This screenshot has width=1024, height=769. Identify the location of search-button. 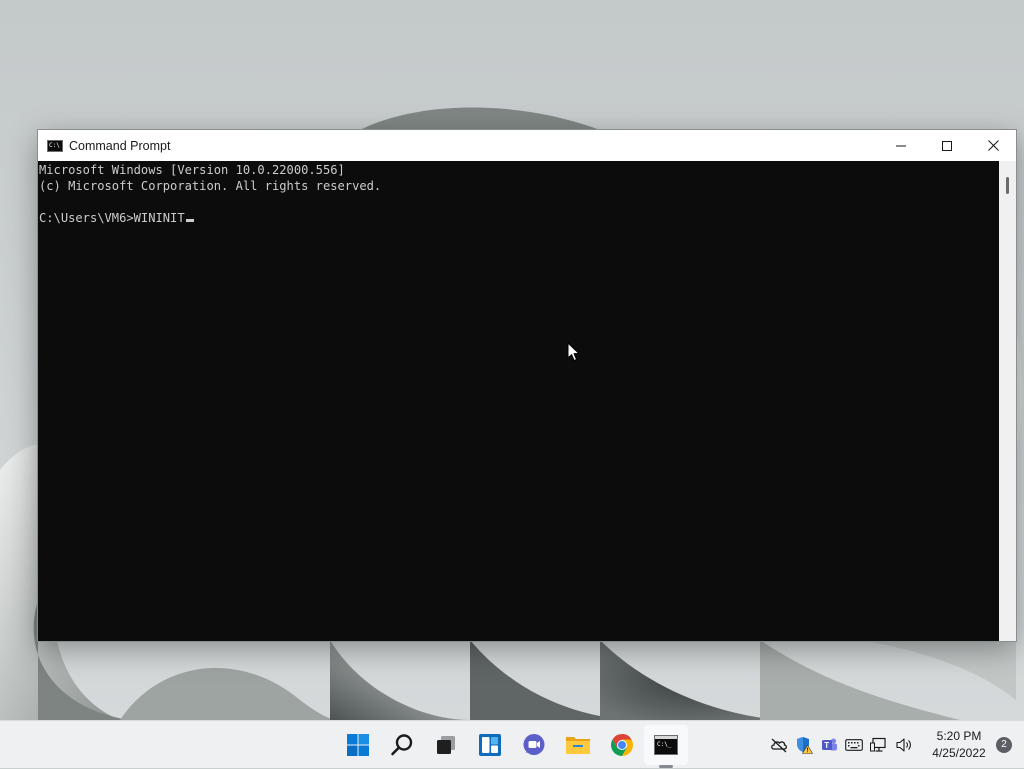
(402, 745).